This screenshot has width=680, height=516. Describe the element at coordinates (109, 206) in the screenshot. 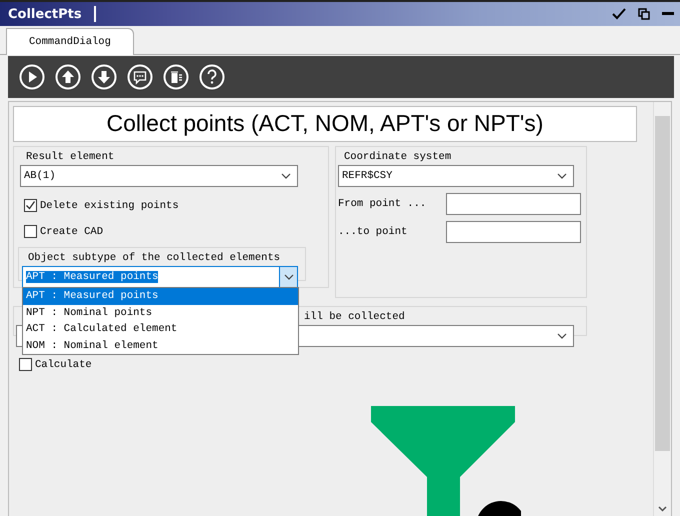

I see `checkbox-label: Delete existing points` at that location.